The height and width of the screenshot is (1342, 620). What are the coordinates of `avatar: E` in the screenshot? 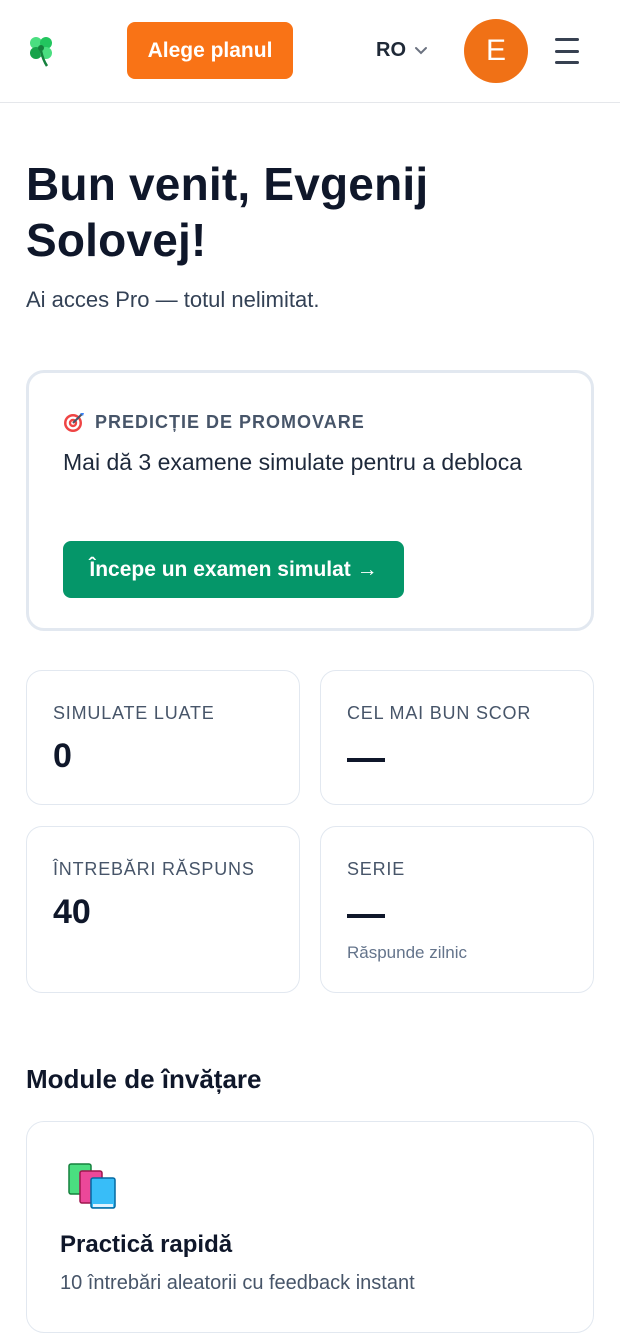 It's located at (496, 51).